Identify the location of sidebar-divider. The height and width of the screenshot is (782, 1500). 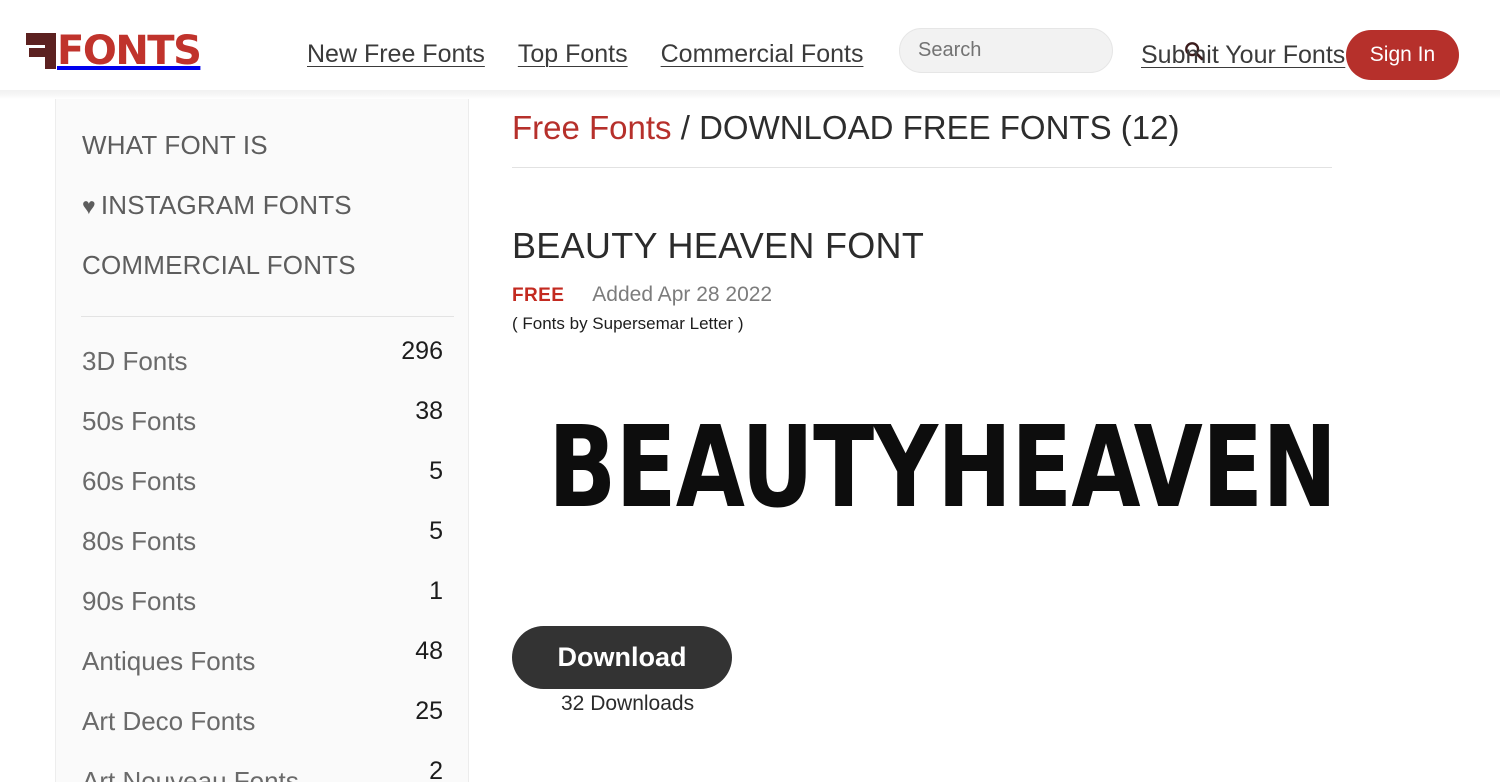
(267, 316).